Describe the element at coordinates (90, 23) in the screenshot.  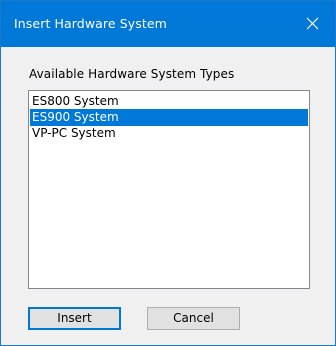
I see `window-title: Insert Hardware System` at that location.